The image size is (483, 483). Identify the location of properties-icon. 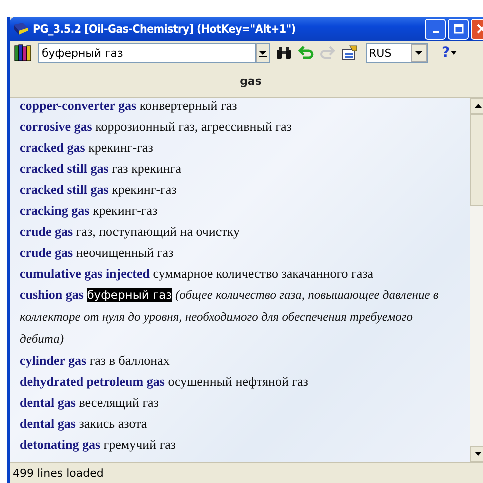
(350, 53).